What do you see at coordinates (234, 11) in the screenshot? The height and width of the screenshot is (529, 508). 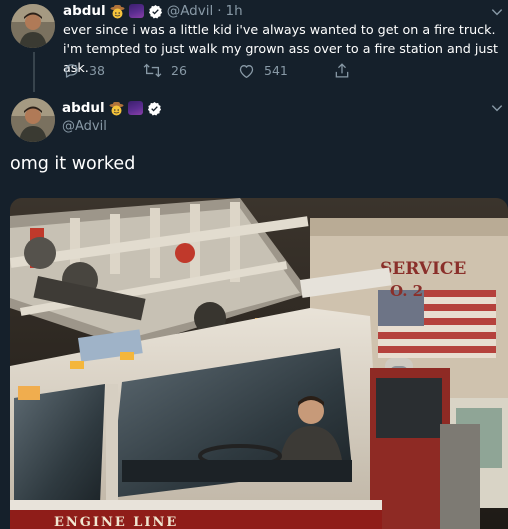 I see `timestamp: 1h` at bounding box center [234, 11].